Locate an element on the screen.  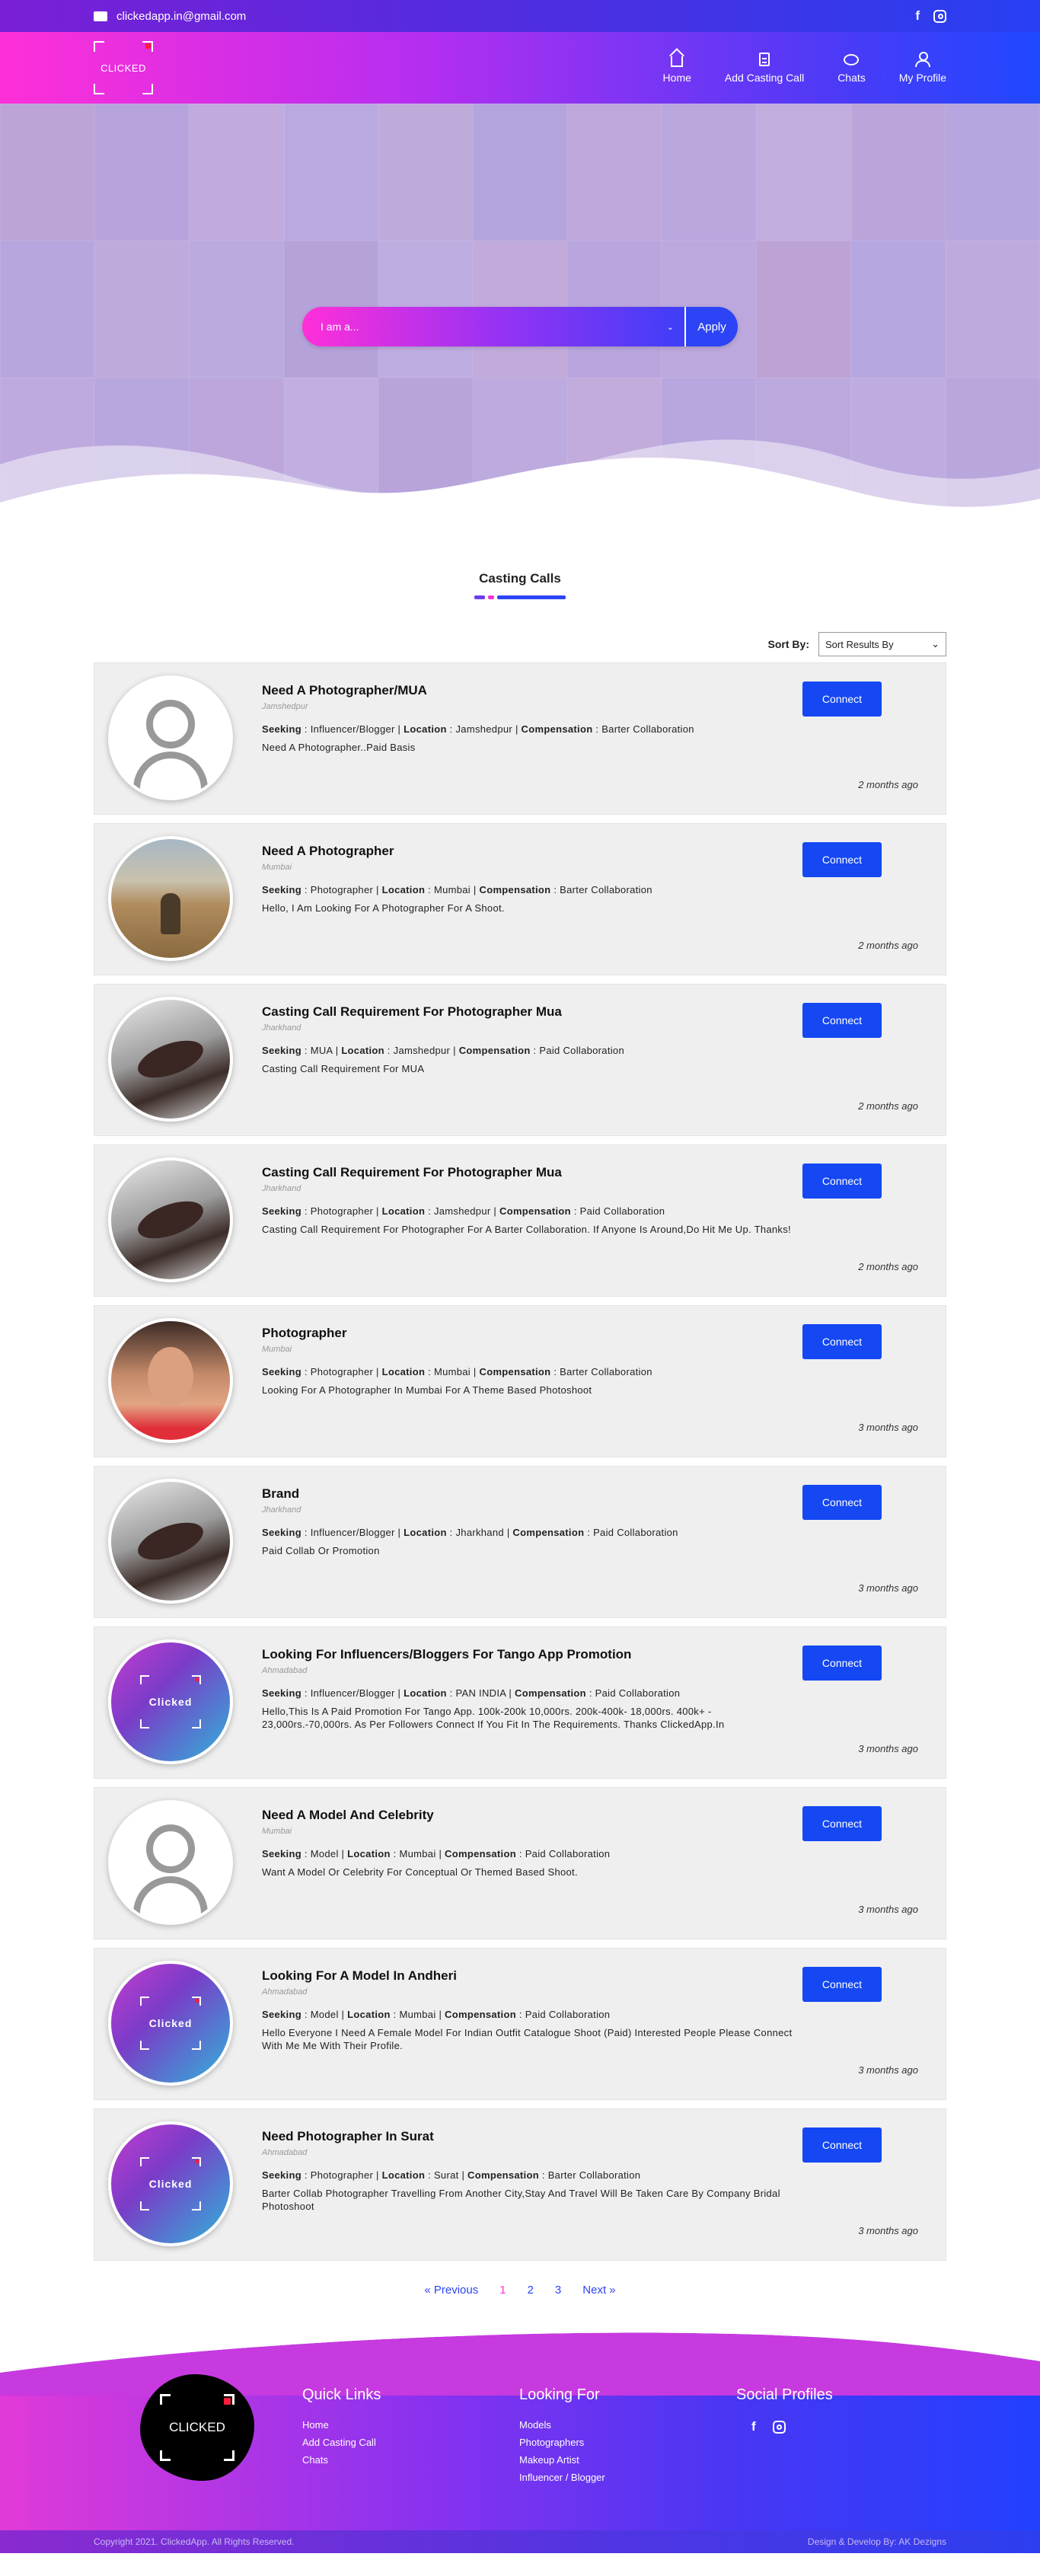
role-search: I am a... ⌄ Apply is located at coordinates (520, 326).